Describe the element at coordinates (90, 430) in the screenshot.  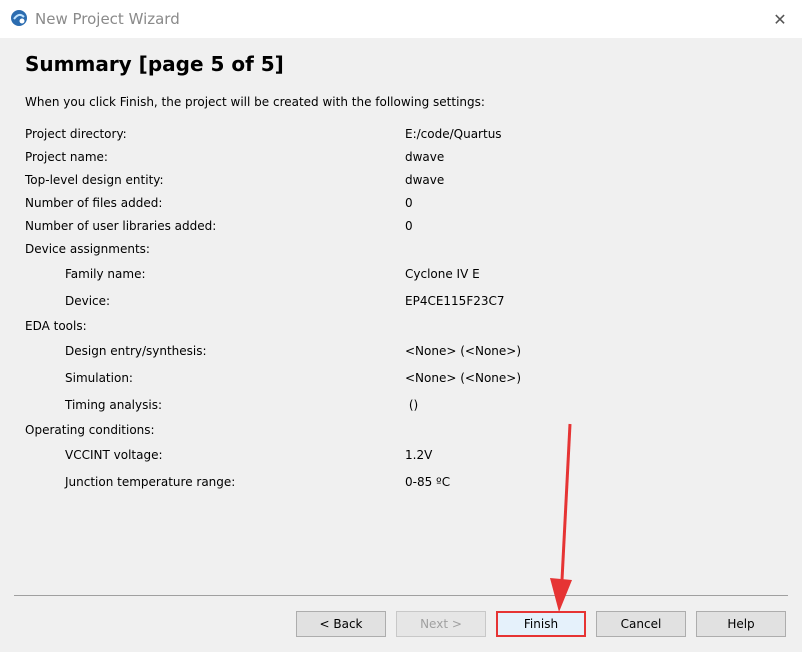
I see `operating-conditions-heading: Operating conditions:` at that location.